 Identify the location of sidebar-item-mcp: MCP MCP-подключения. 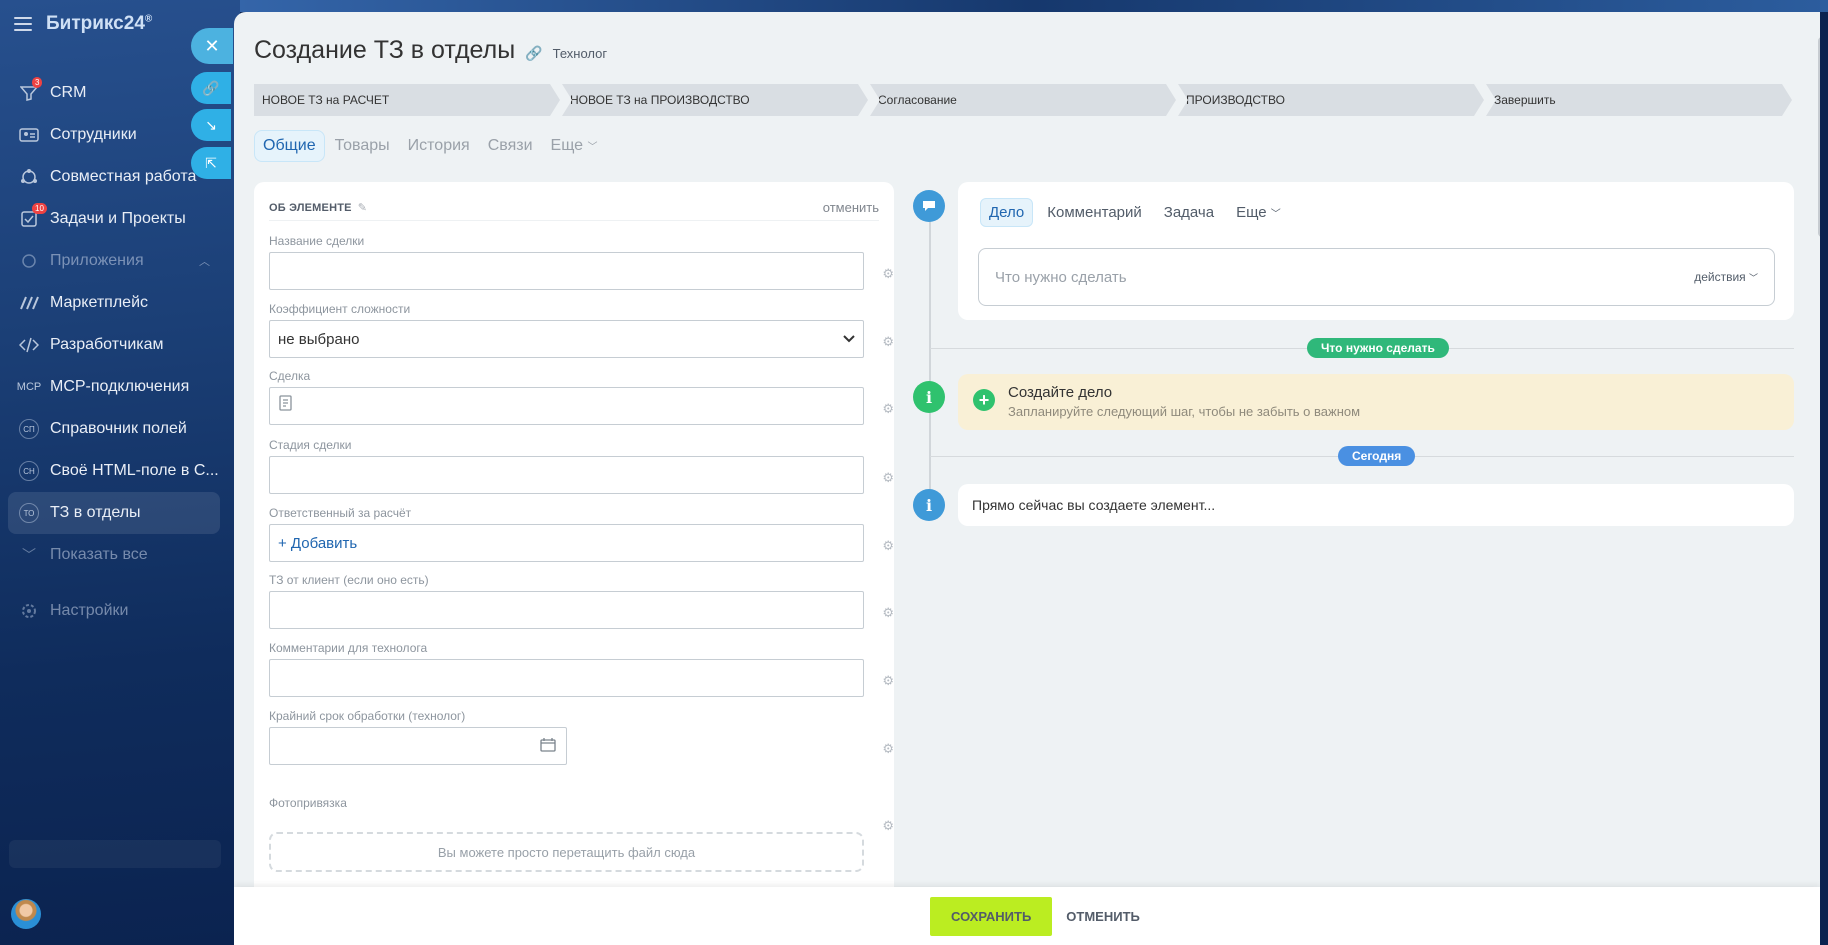
(114, 387).